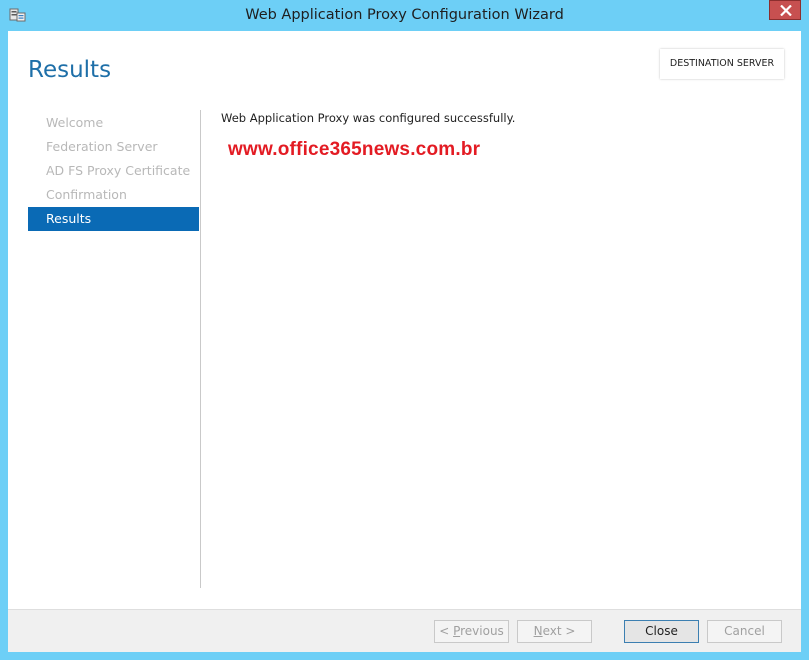 The height and width of the screenshot is (660, 809). I want to click on next-button: Next >, so click(554, 631).